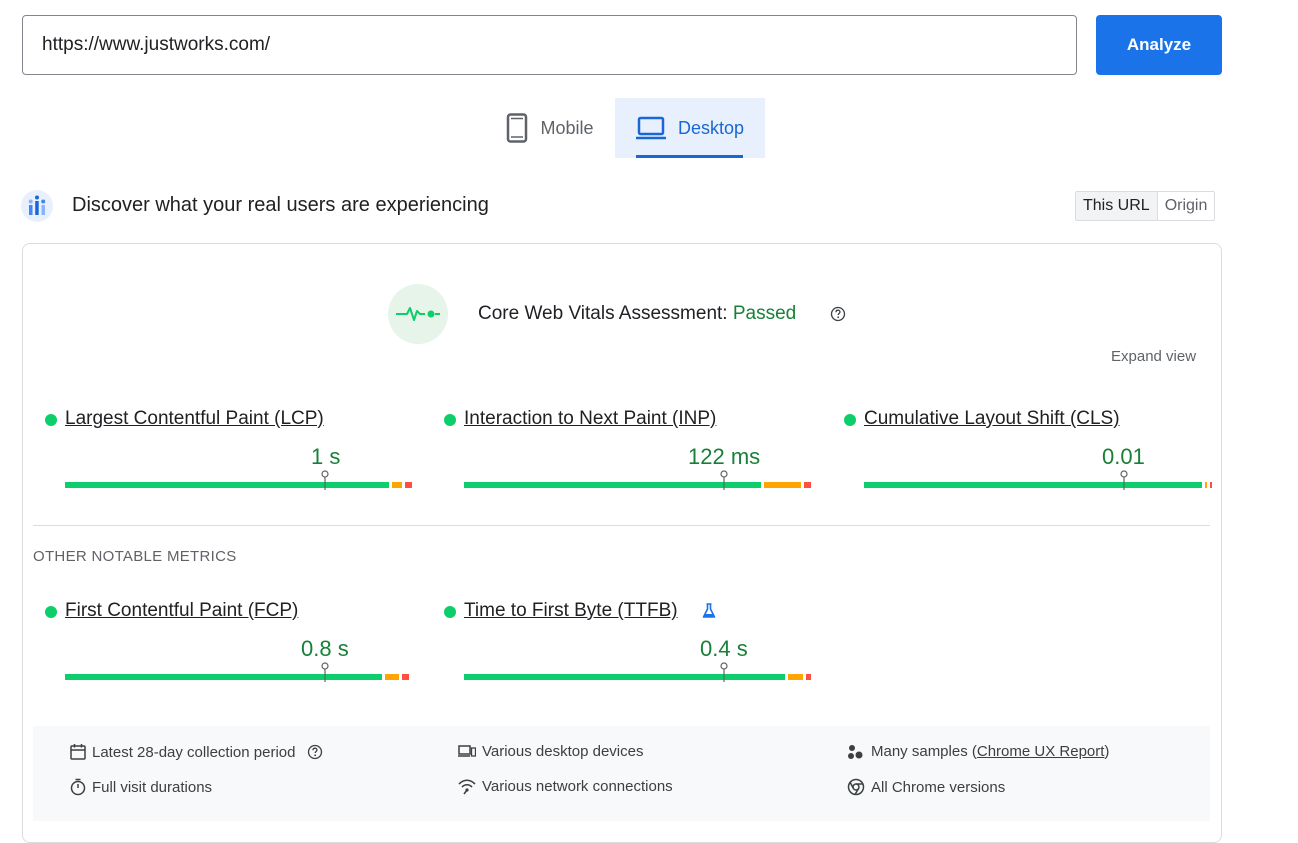  Describe the element at coordinates (1159, 45) in the screenshot. I see `analyze-button: Analyze` at that location.